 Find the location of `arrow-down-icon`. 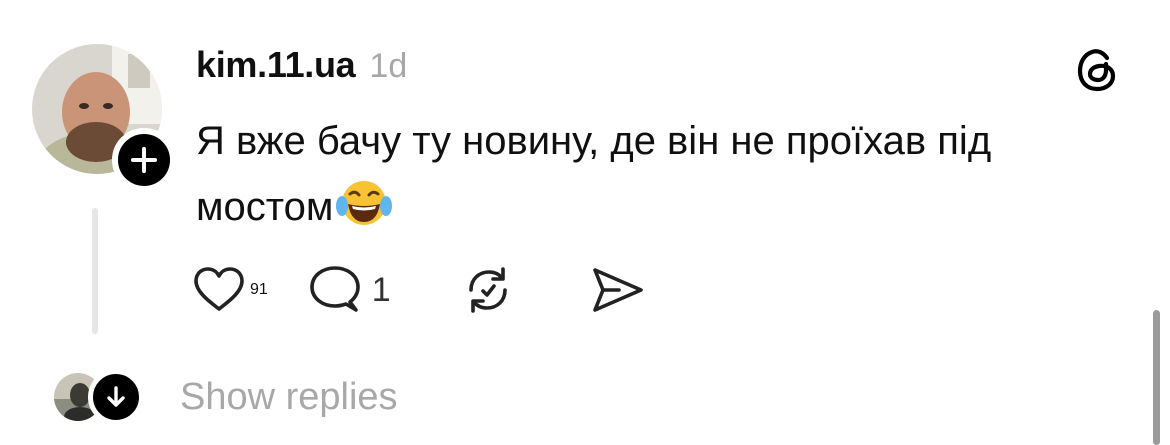

arrow-down-icon is located at coordinates (116, 396).